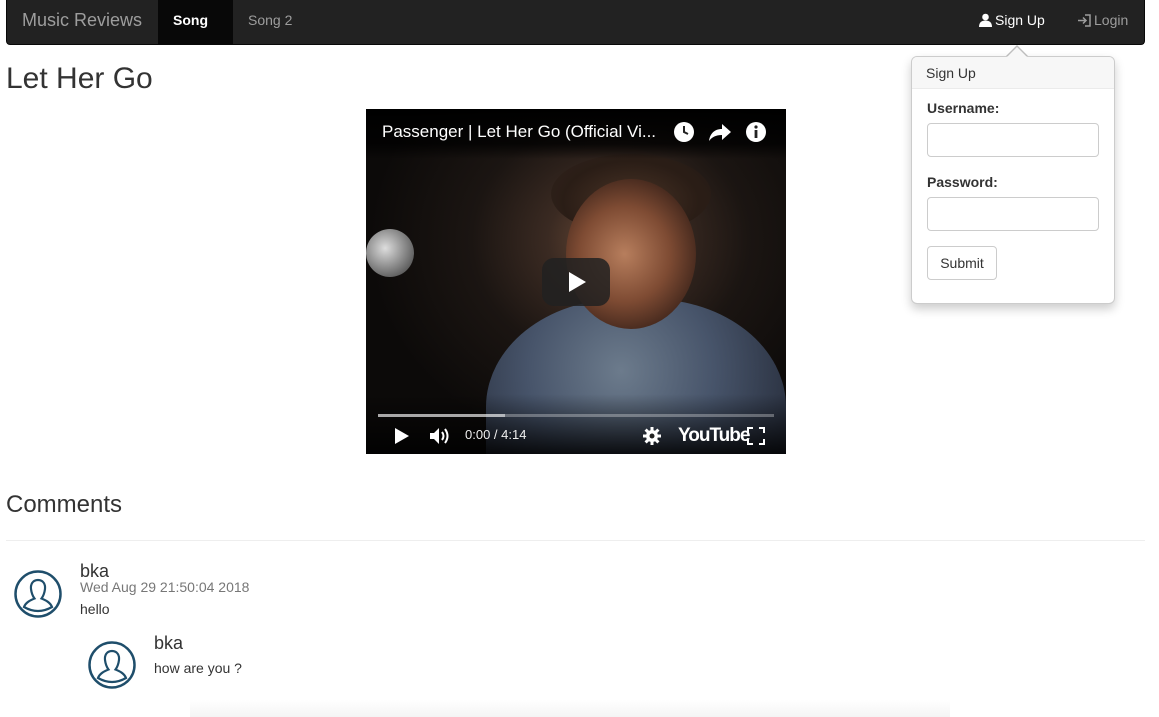  What do you see at coordinates (79, 78) in the screenshot?
I see `song-title: Let Her Go` at bounding box center [79, 78].